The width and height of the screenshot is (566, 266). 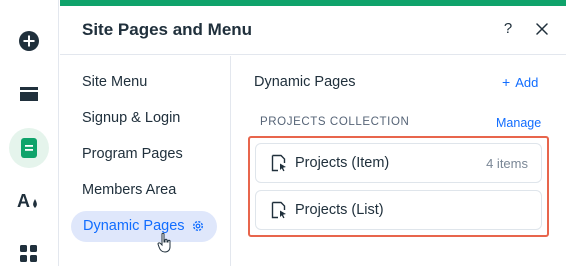 I want to click on svg-text: A, so click(x=23, y=201).